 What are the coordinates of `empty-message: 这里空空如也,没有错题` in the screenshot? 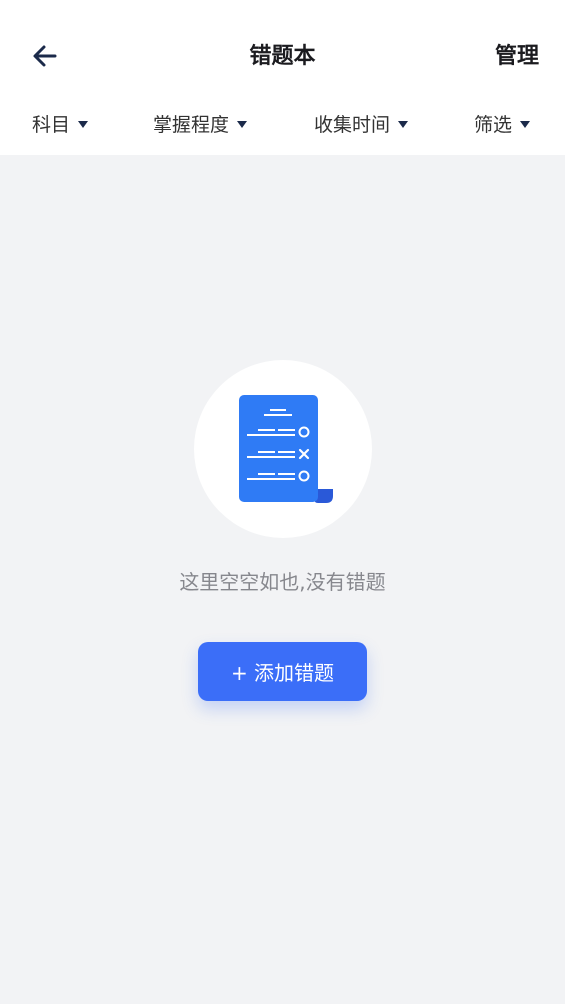 It's located at (282, 582).